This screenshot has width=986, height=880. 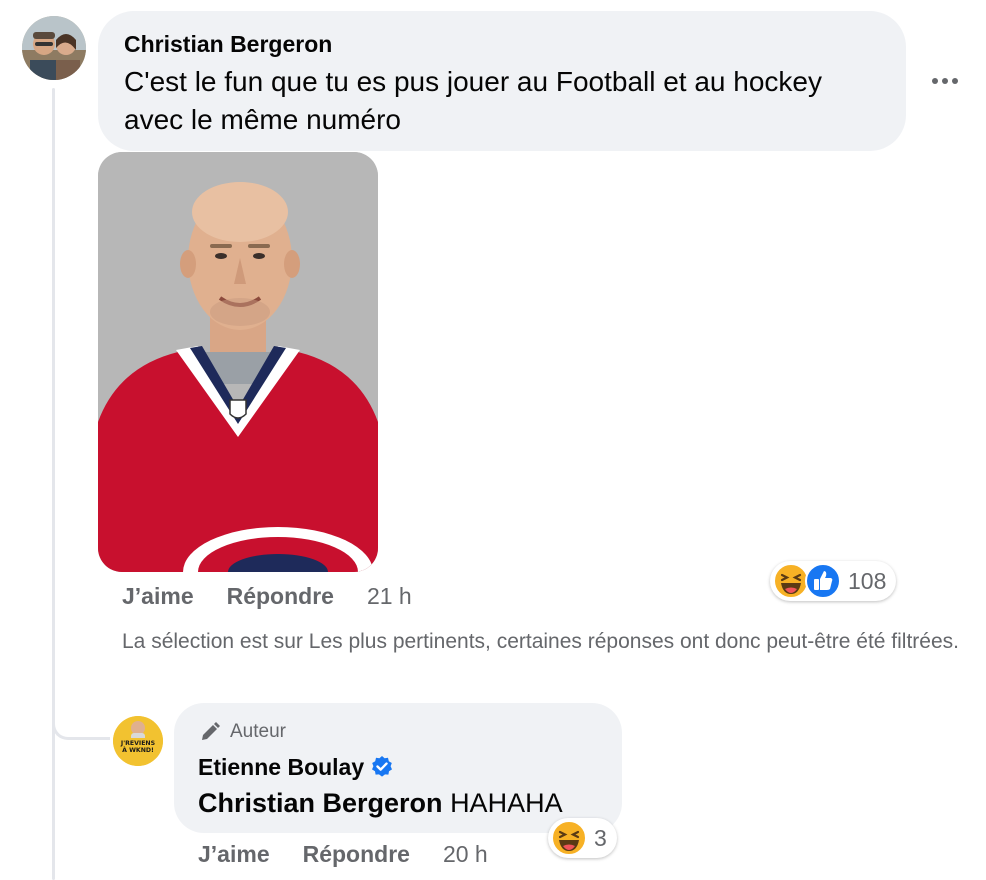 What do you see at coordinates (945, 81) in the screenshot?
I see `more-options-icon` at bounding box center [945, 81].